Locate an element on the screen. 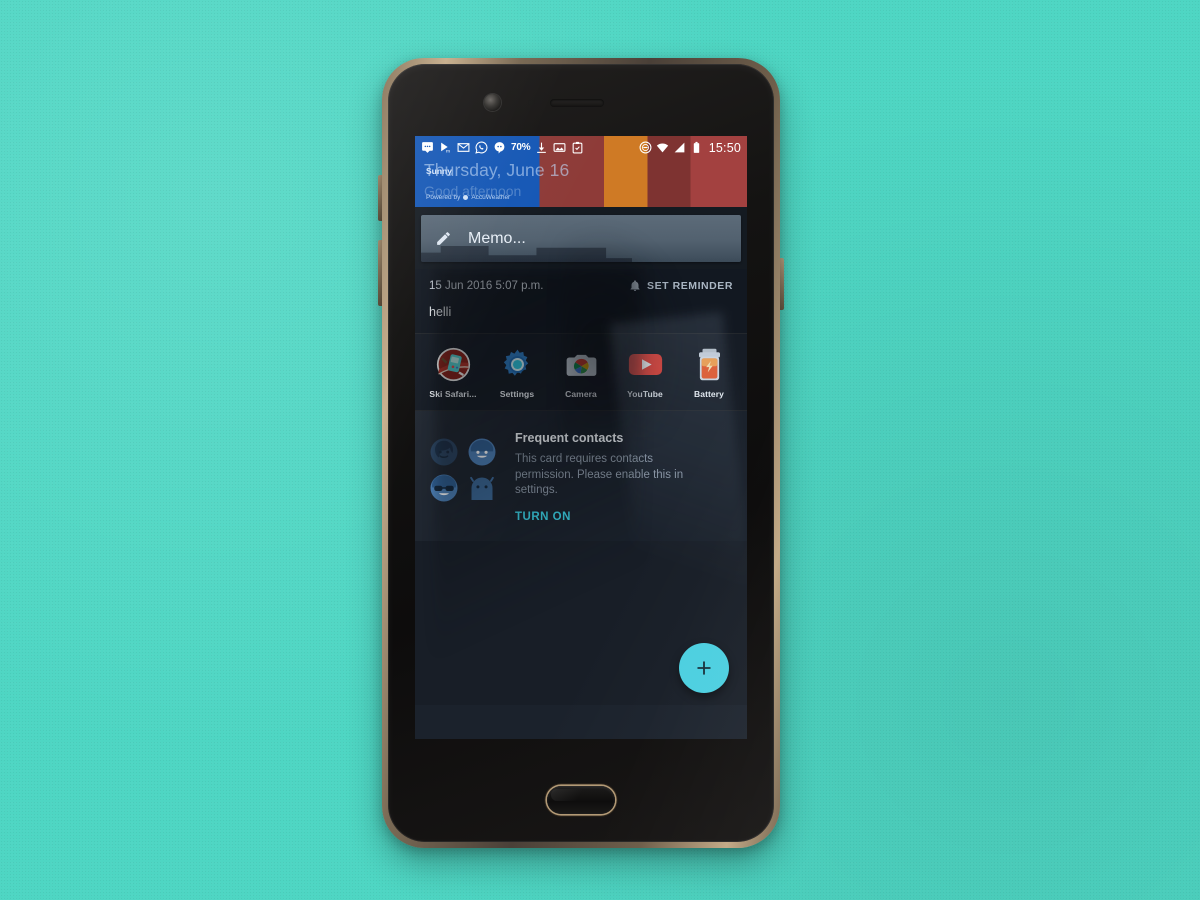 The height and width of the screenshot is (900, 1200). status-bar-system-icons: 15:50 is located at coordinates (690, 148).